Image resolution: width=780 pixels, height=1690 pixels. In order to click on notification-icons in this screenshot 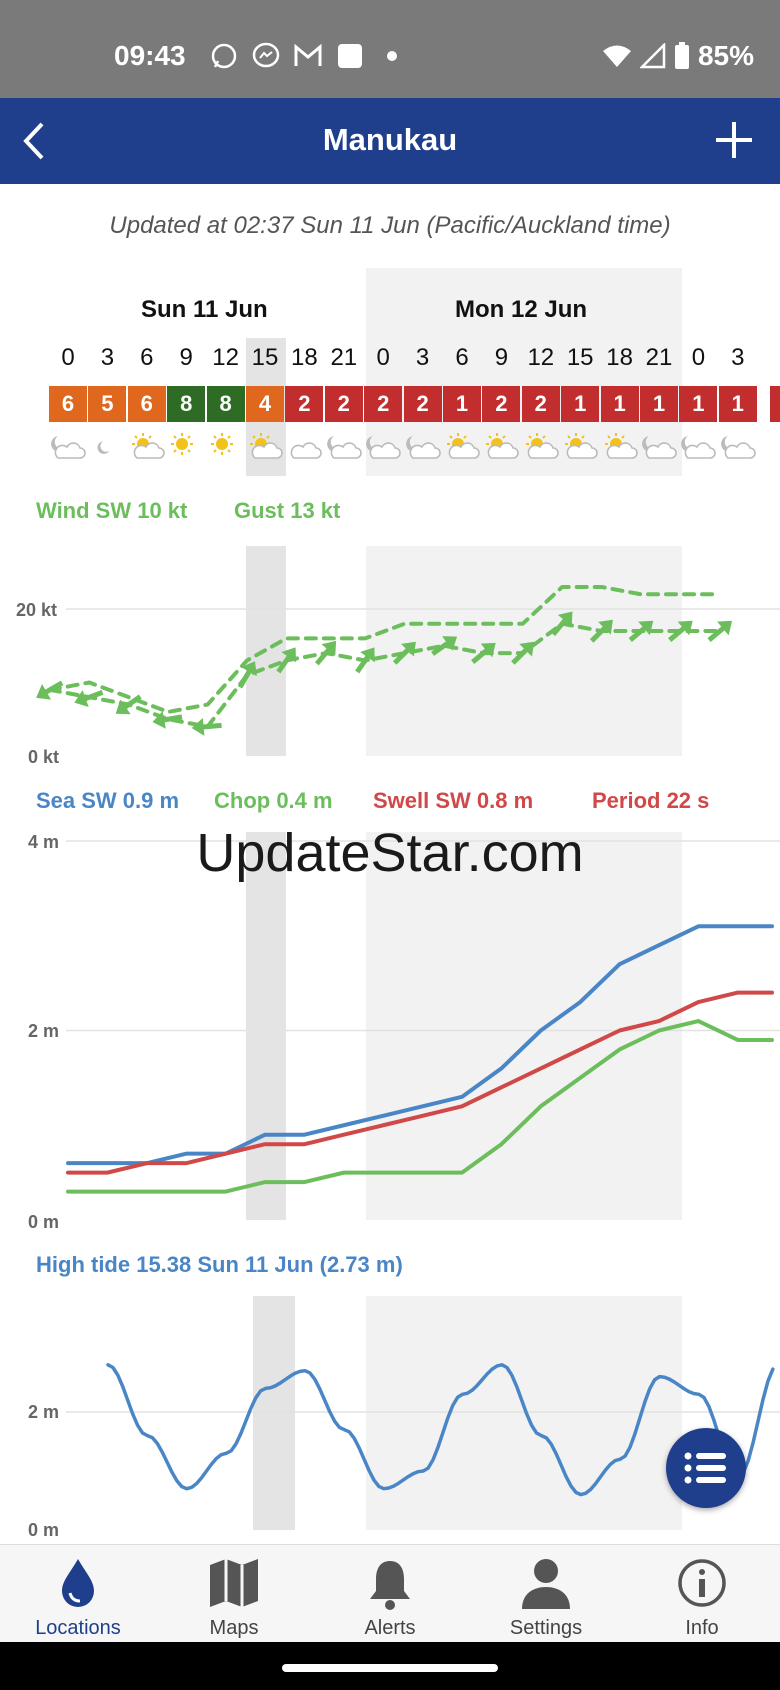, I will do `click(308, 56)`.